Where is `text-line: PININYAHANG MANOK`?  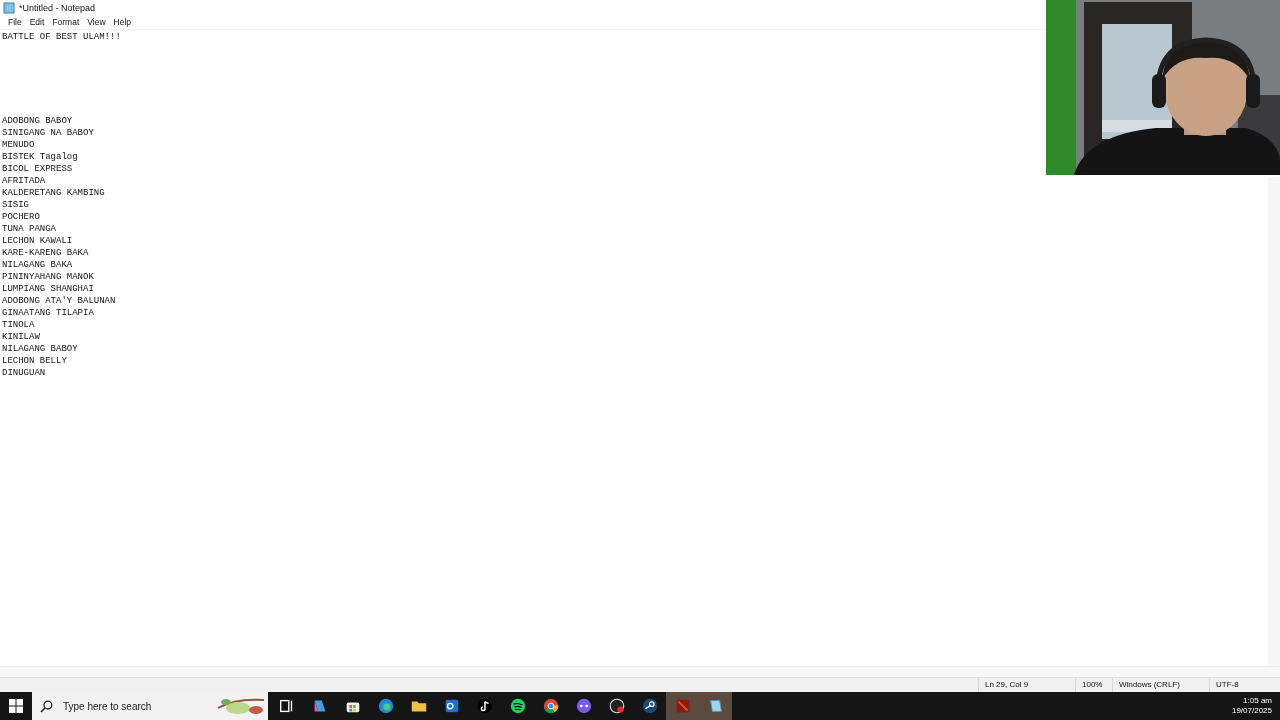 text-line: PININYAHANG MANOK is located at coordinates (48, 277).